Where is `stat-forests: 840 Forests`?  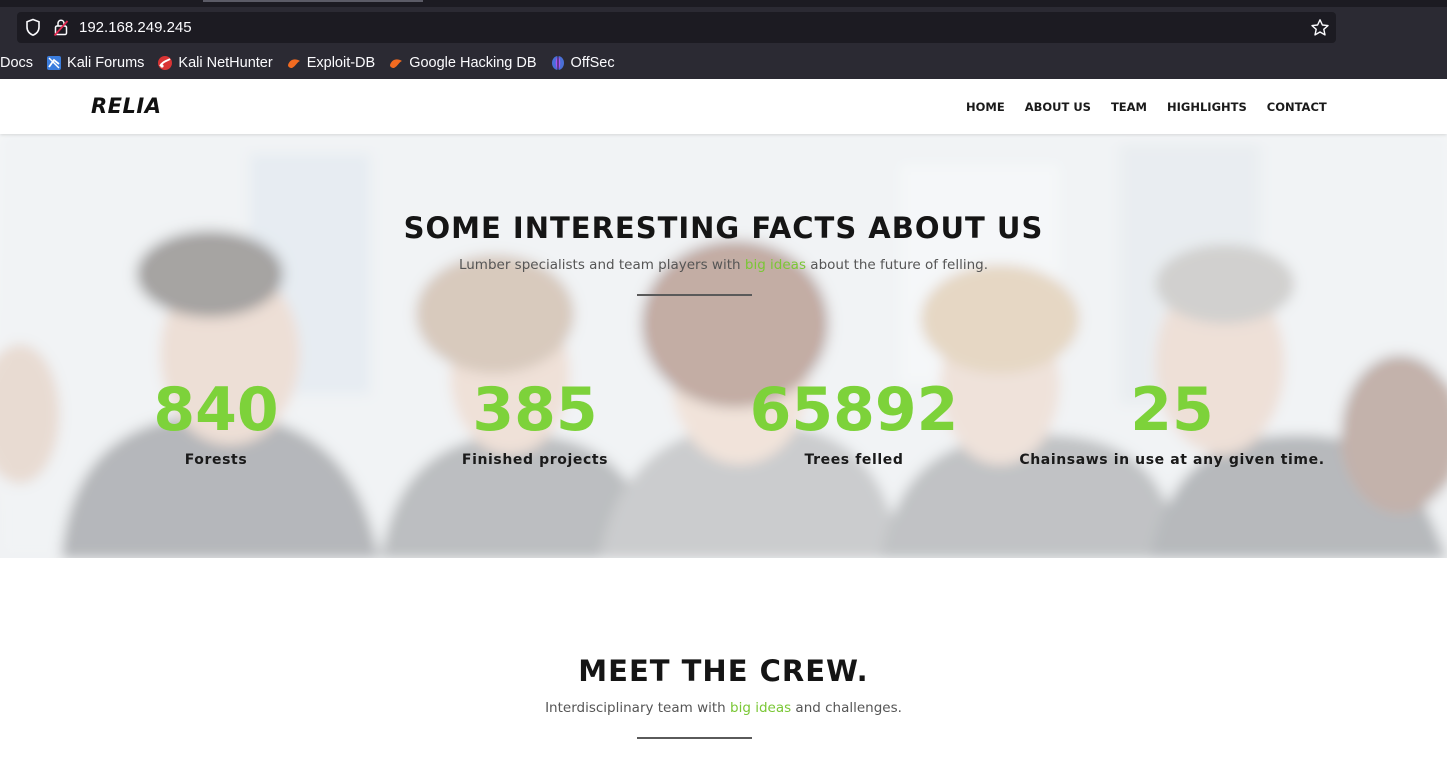 stat-forests: 840 Forests is located at coordinates (216, 423).